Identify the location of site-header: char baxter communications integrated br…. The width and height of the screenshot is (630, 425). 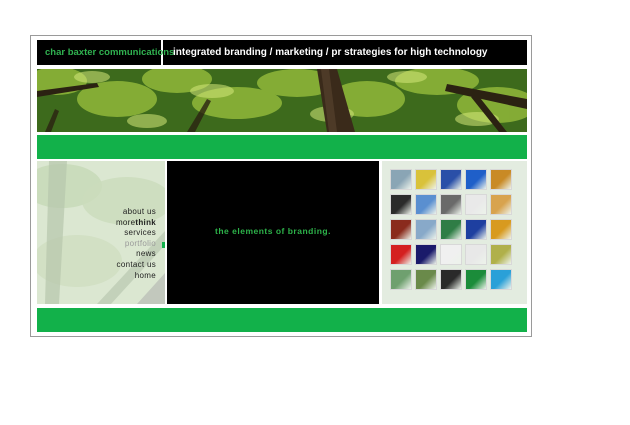
(282, 52).